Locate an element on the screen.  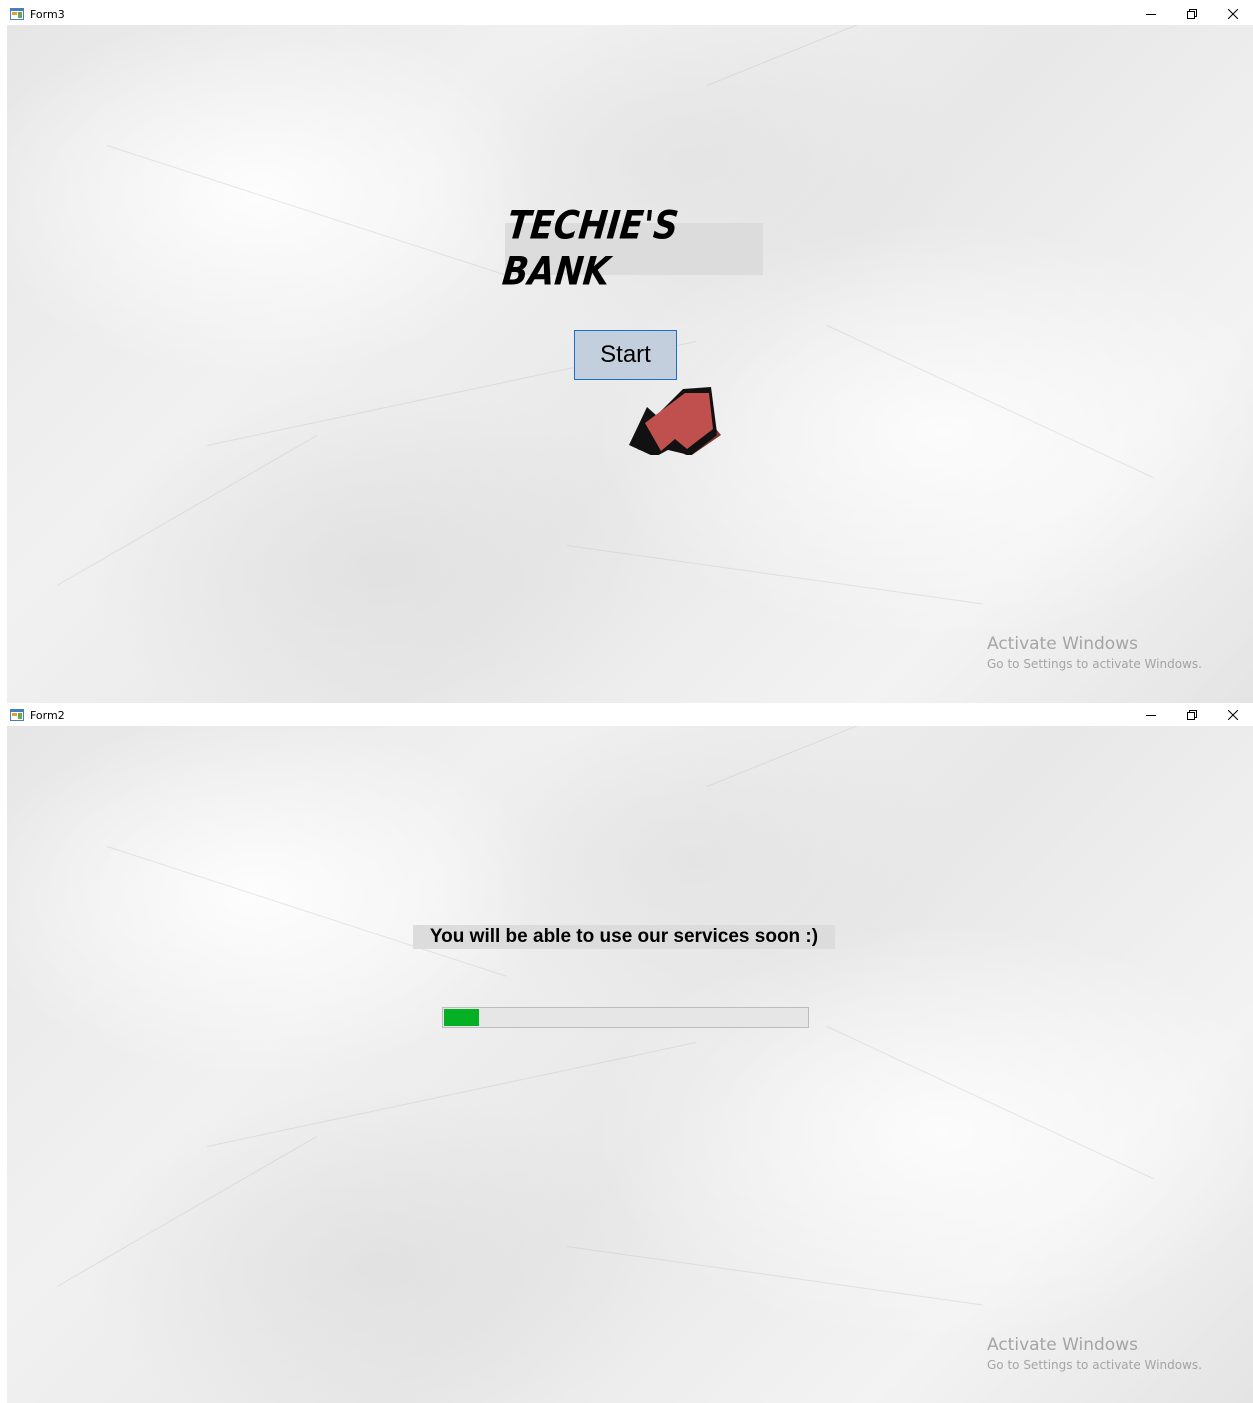
arrow-pointer-icon is located at coordinates (675, 421).